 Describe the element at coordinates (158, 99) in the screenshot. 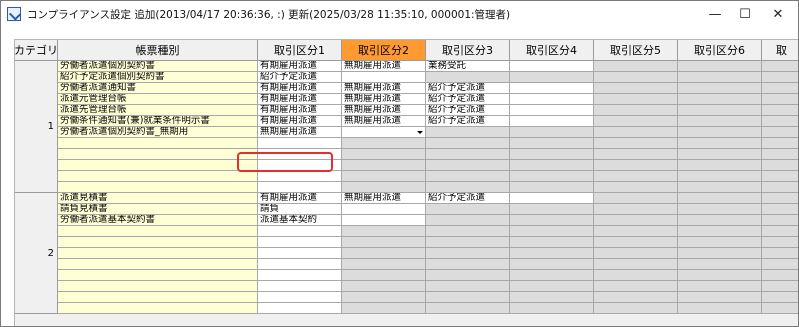

I see `doc-type-cell: 派遣元管理台帳` at that location.